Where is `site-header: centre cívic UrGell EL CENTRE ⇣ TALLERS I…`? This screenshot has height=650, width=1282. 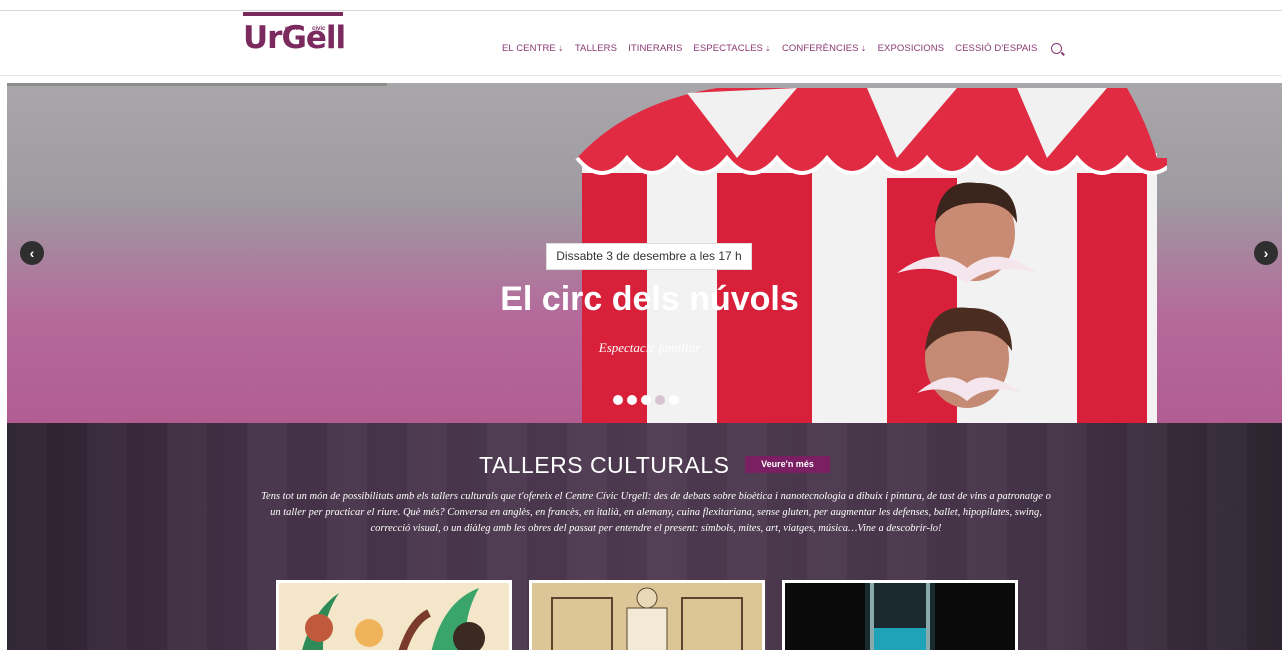
site-header: centre cívic UrGell EL CENTRE ⇣ TALLERS I… is located at coordinates (641, 43).